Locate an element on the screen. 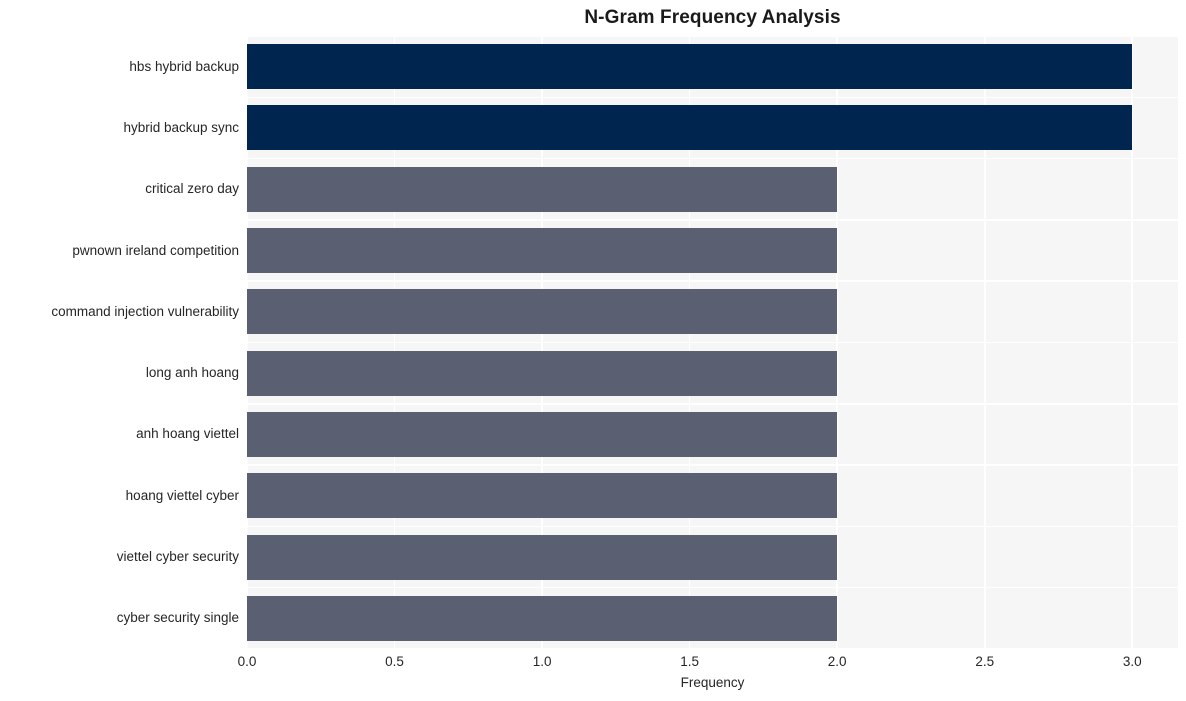  x-tick-label: 1.0 is located at coordinates (542, 661).